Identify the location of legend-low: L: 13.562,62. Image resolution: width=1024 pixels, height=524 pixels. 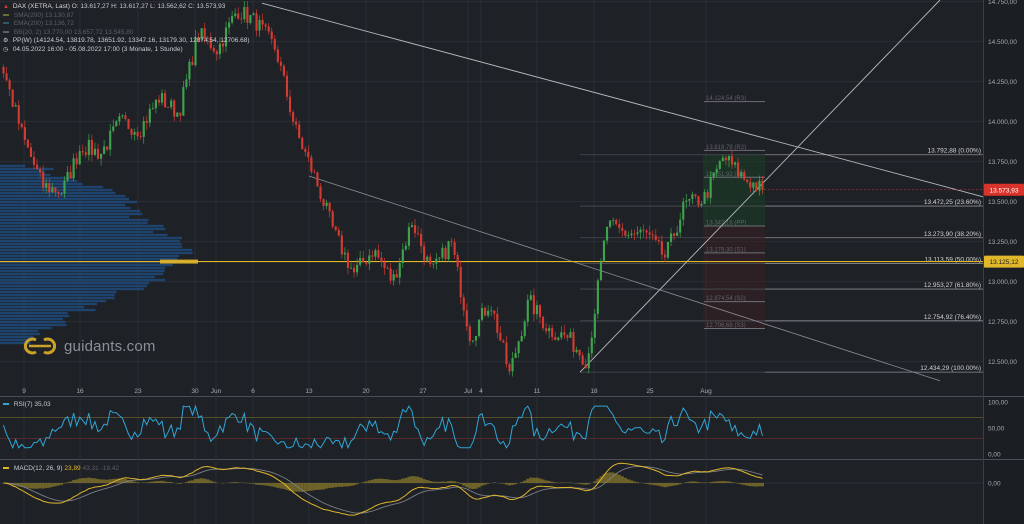
(168, 6).